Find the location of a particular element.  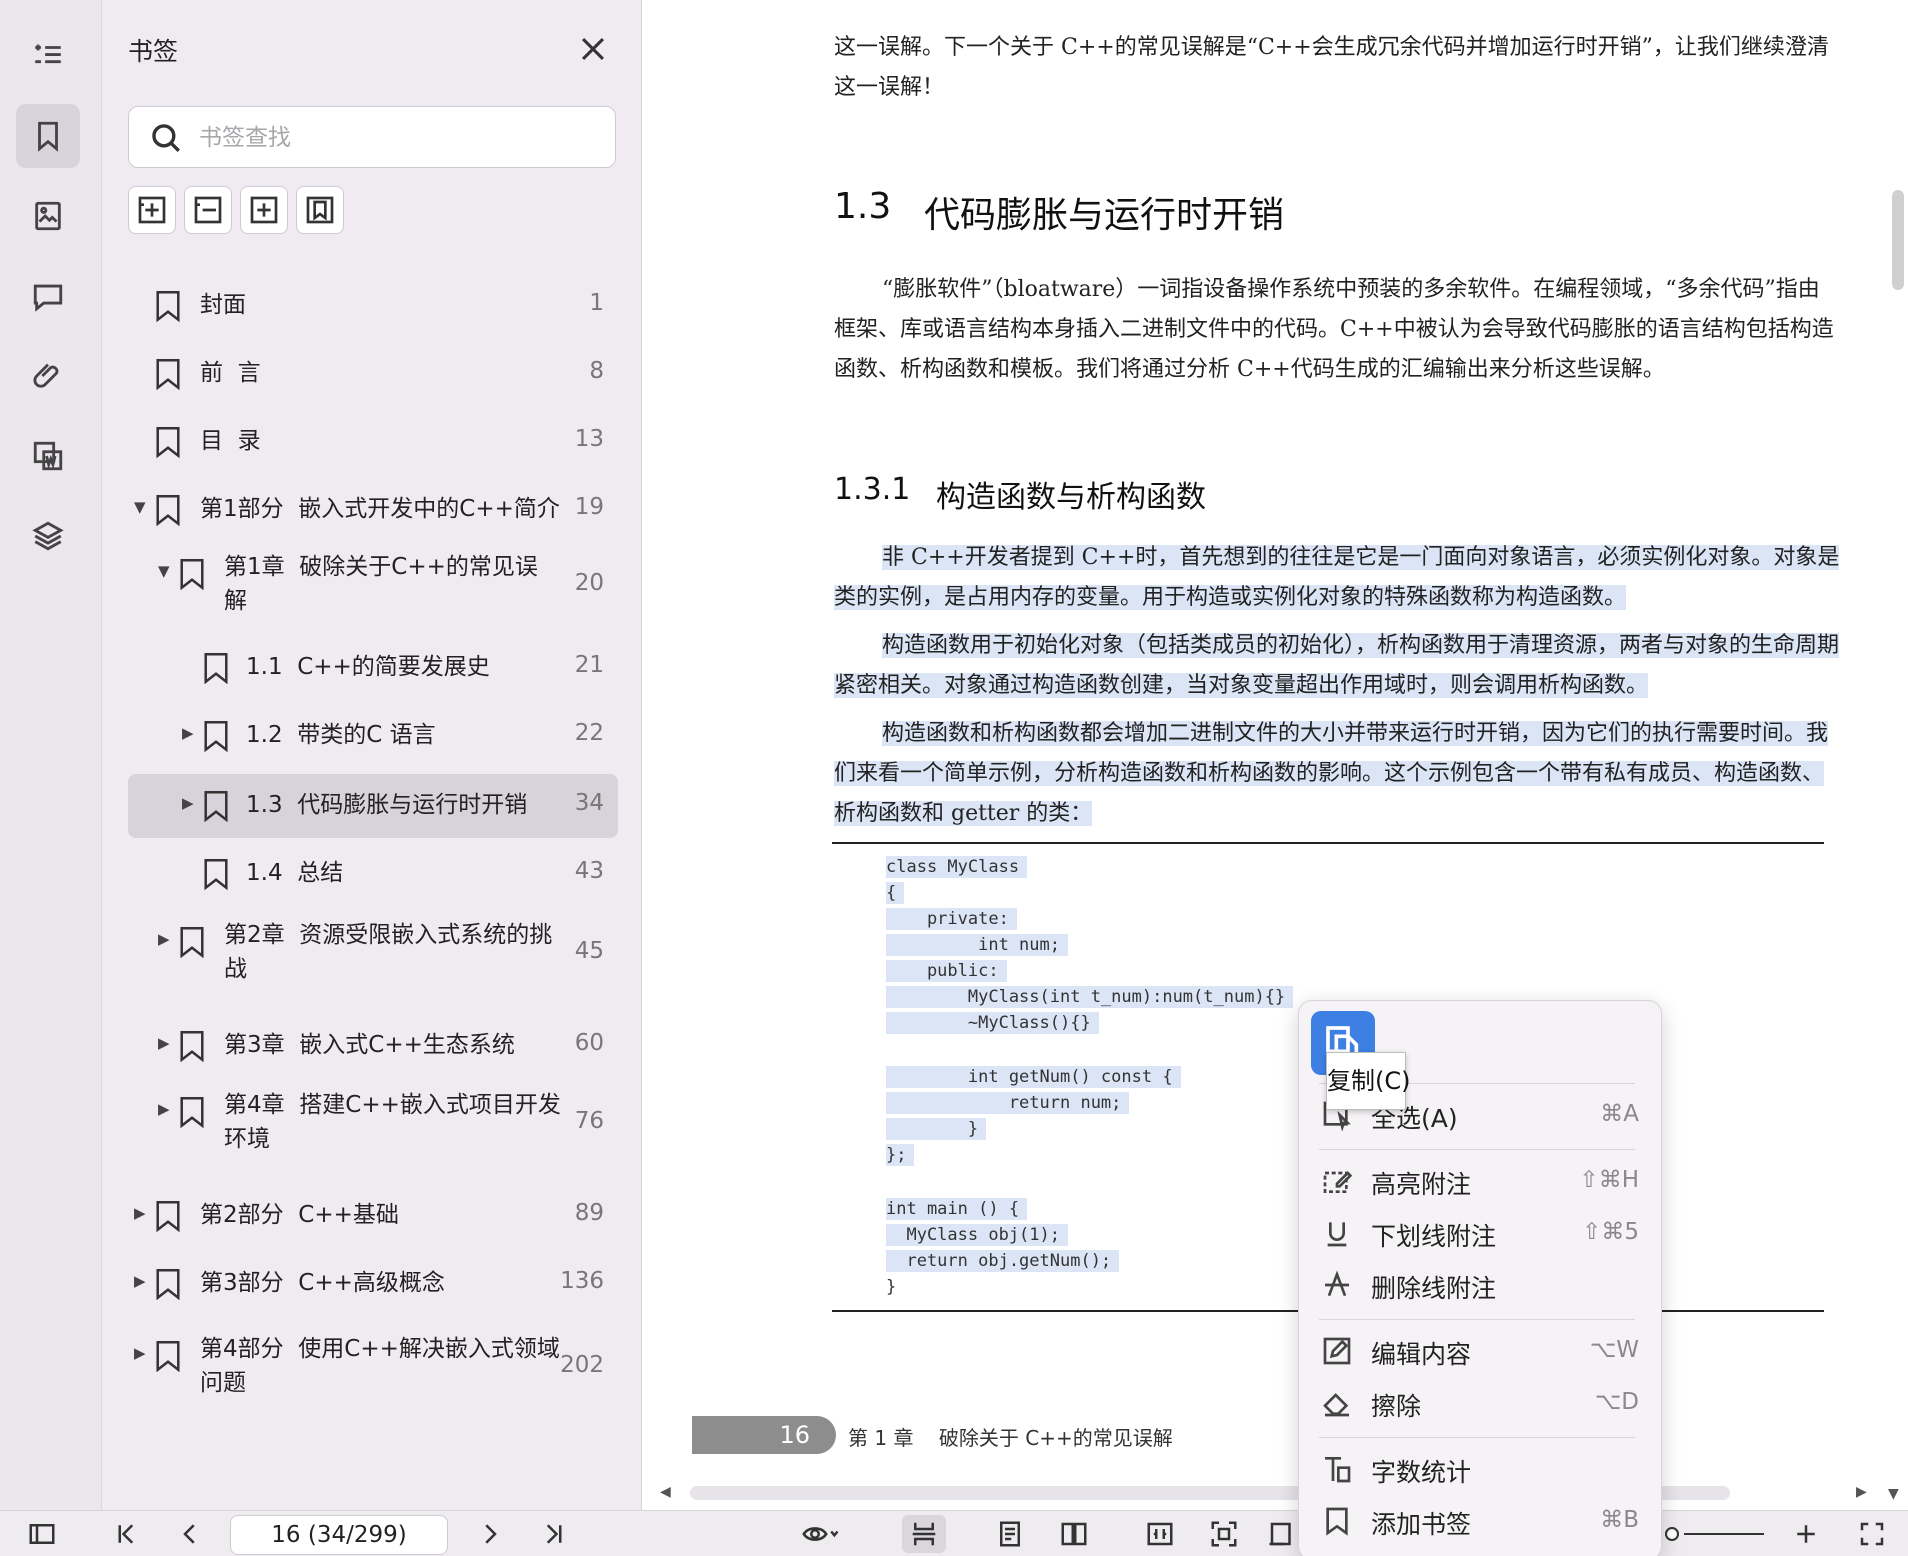

close-panel-button is located at coordinates (593, 49).